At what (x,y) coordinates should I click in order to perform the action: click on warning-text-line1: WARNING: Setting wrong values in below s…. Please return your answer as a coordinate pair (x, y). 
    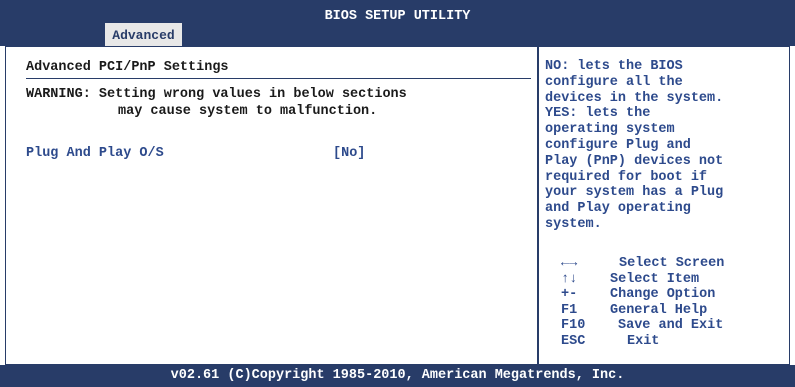
    Looking at the image, I should click on (216, 94).